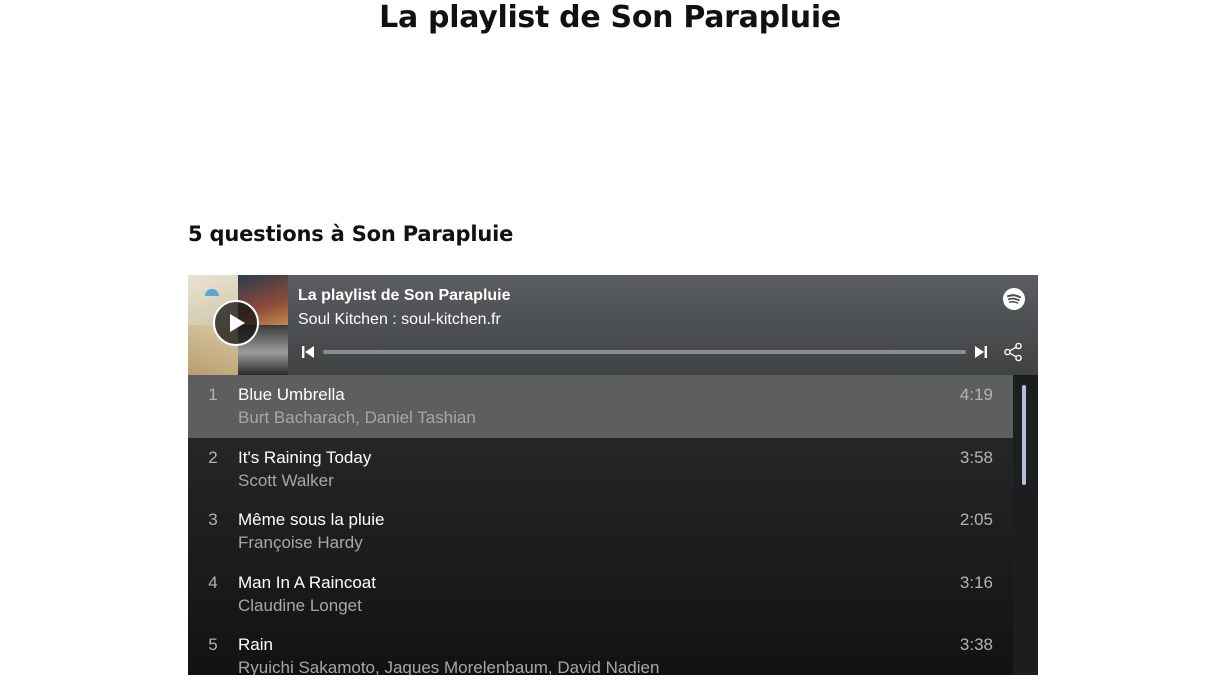 This screenshot has height=697, width=1220. What do you see at coordinates (308, 352) in the screenshot?
I see `skip-back-icon` at bounding box center [308, 352].